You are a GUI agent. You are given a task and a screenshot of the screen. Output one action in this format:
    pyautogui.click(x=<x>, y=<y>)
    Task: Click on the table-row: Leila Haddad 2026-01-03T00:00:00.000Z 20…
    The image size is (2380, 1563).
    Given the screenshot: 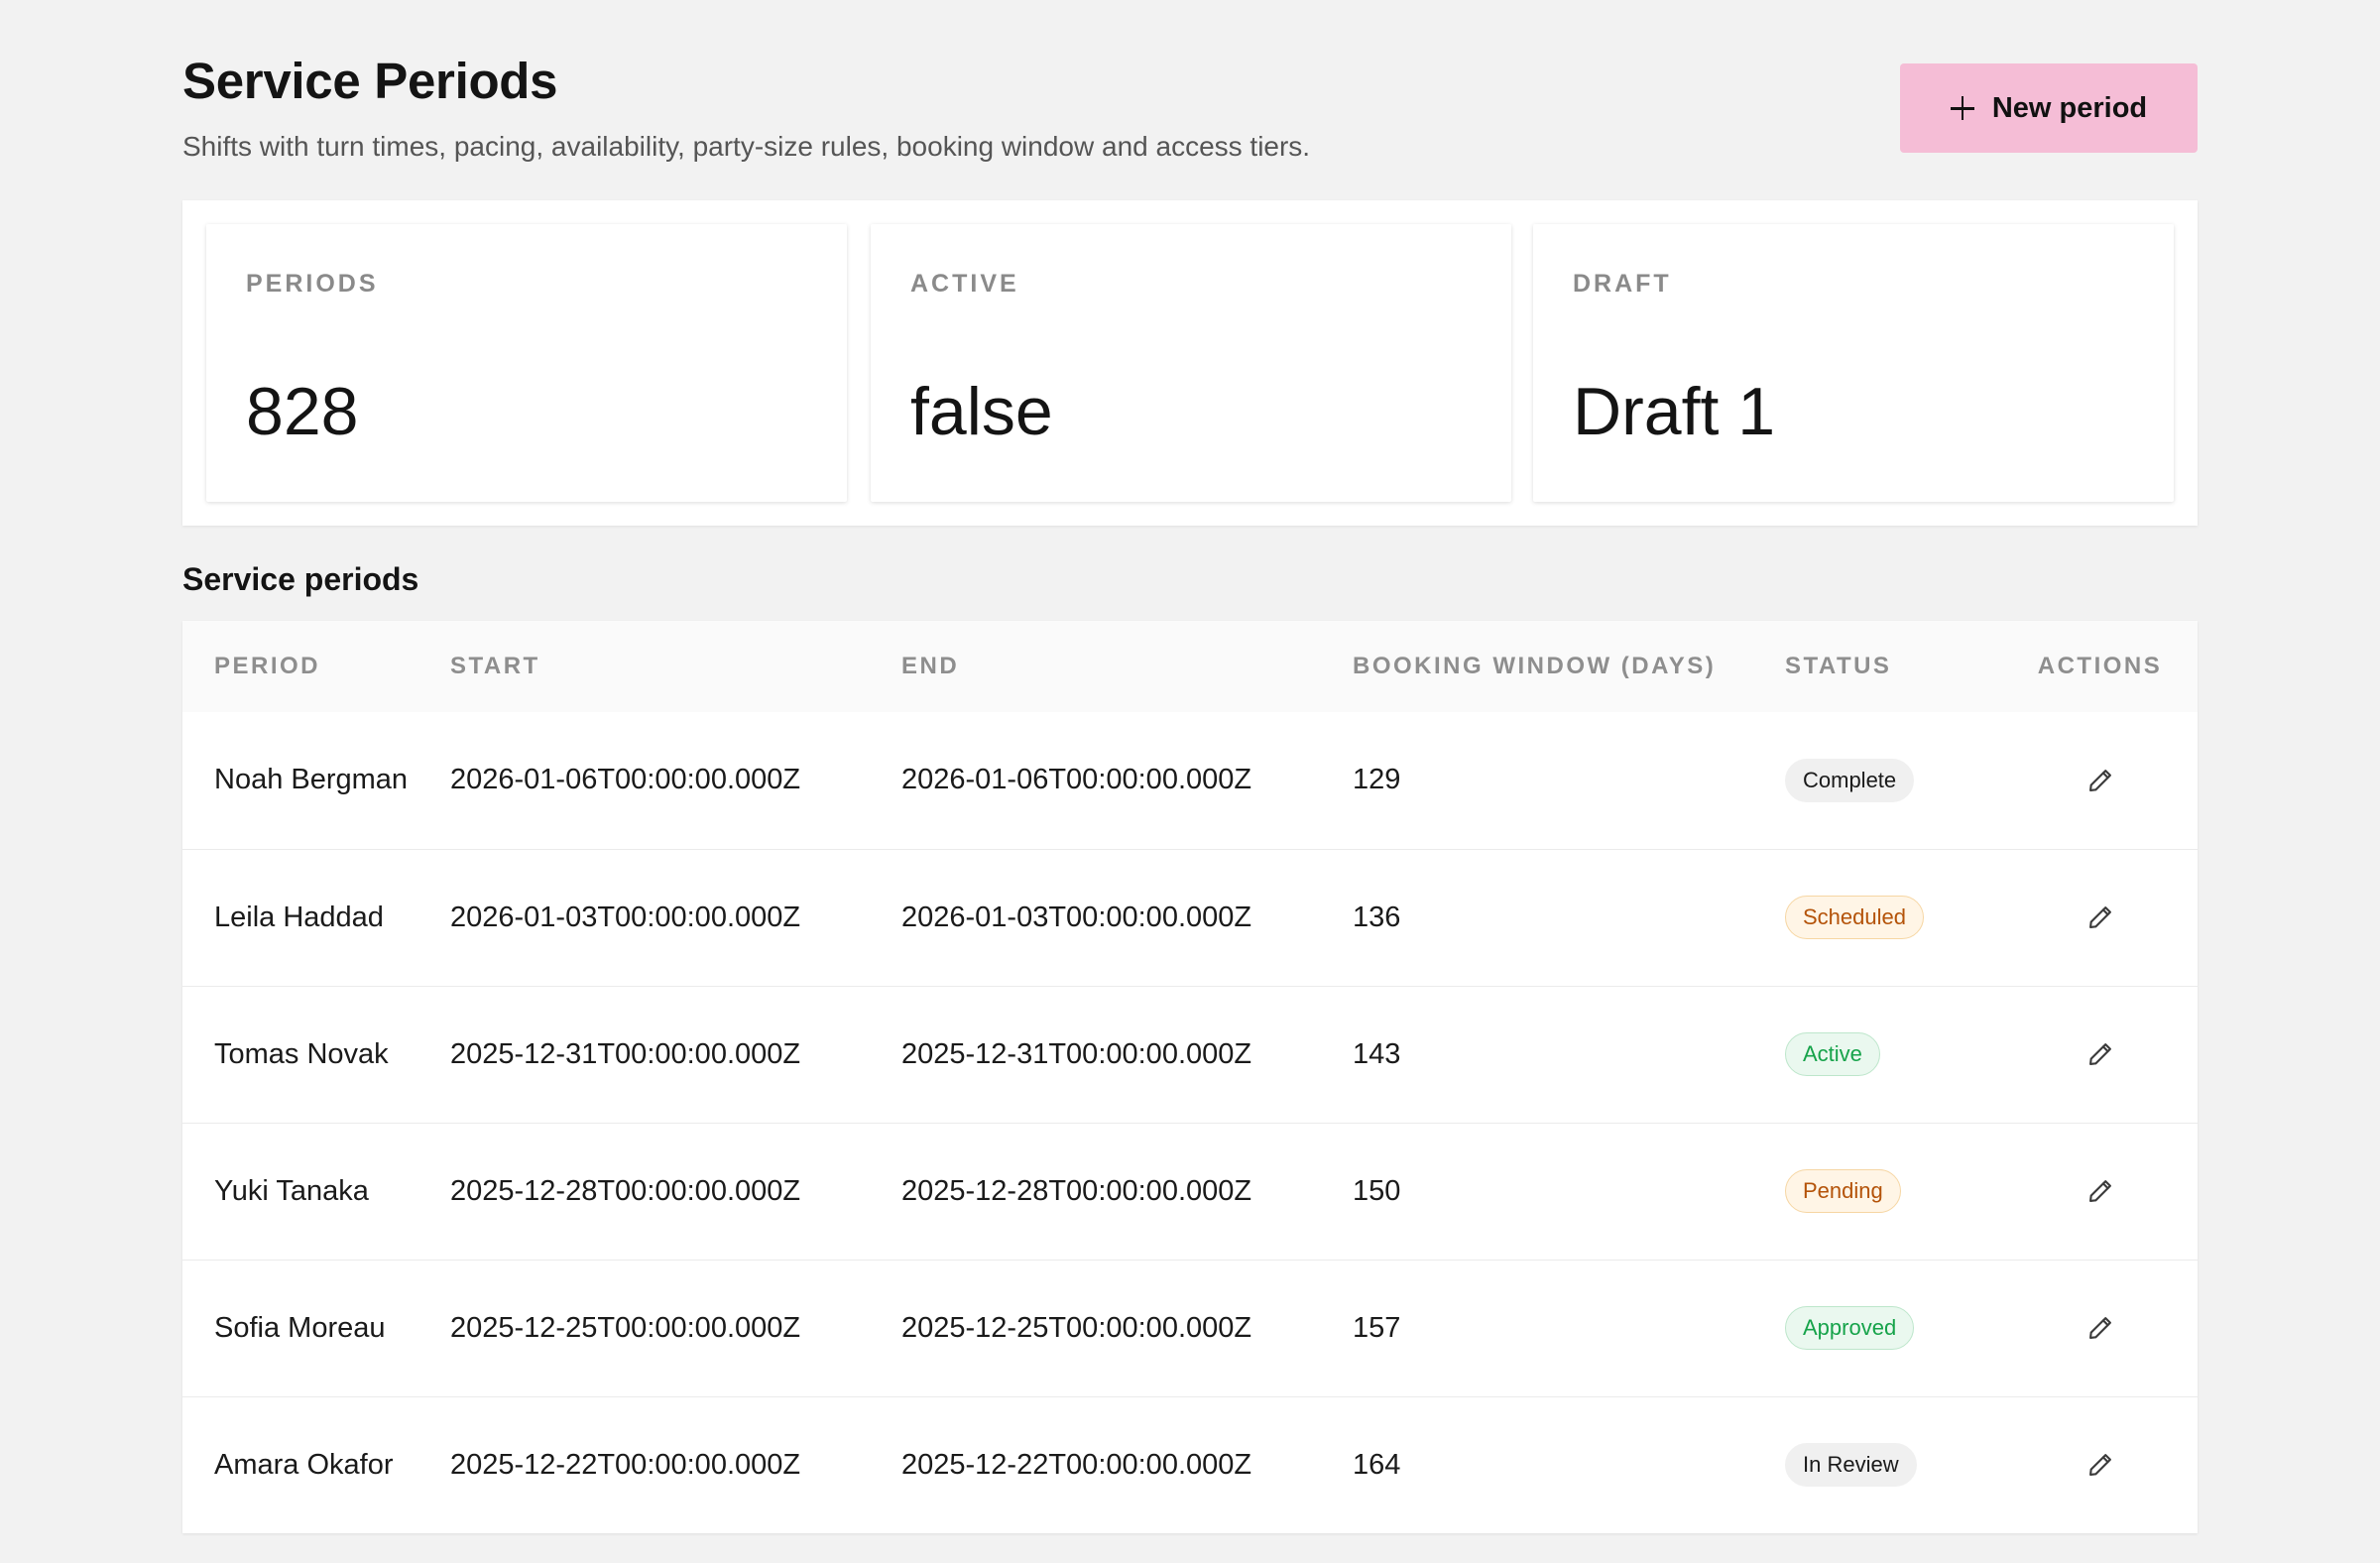 What is the action you would take?
    pyautogui.click(x=1190, y=917)
    